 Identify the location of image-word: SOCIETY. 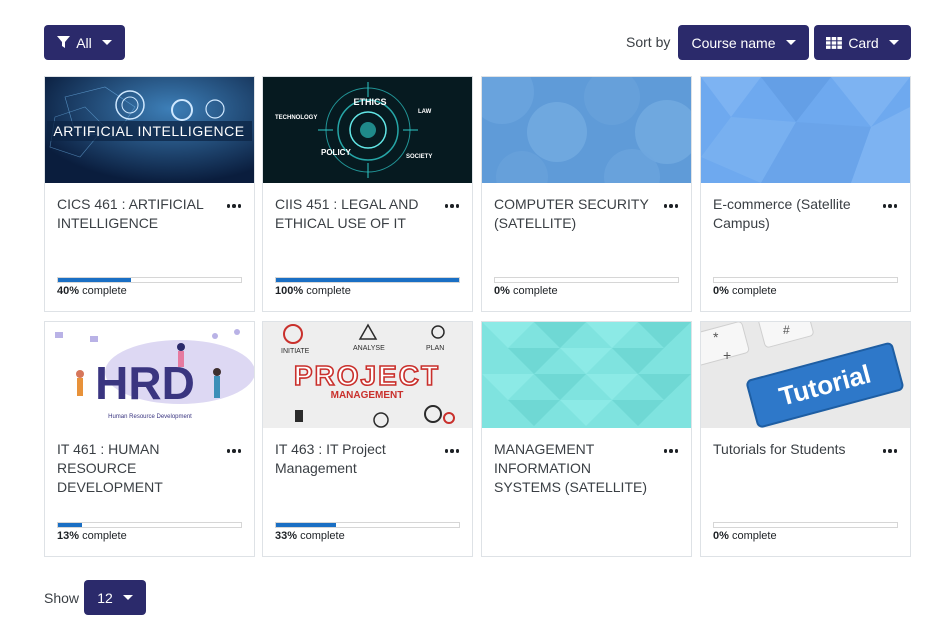
(419, 157).